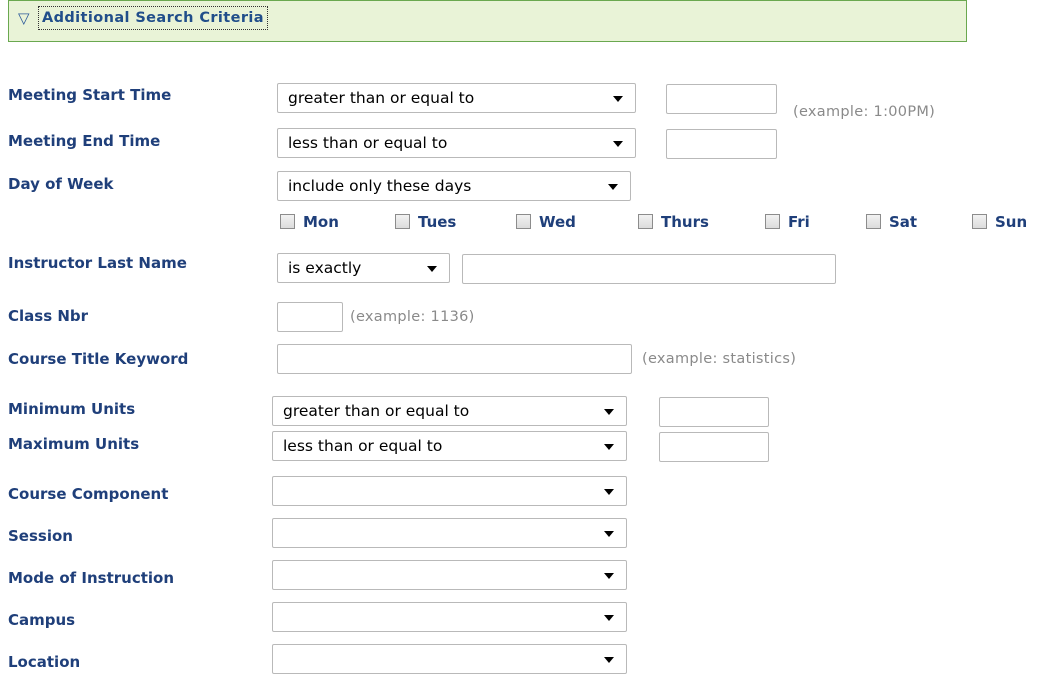 This screenshot has height=675, width=1043. Describe the element at coordinates (321, 222) in the screenshot. I see `day-label-mon: Mon` at that location.